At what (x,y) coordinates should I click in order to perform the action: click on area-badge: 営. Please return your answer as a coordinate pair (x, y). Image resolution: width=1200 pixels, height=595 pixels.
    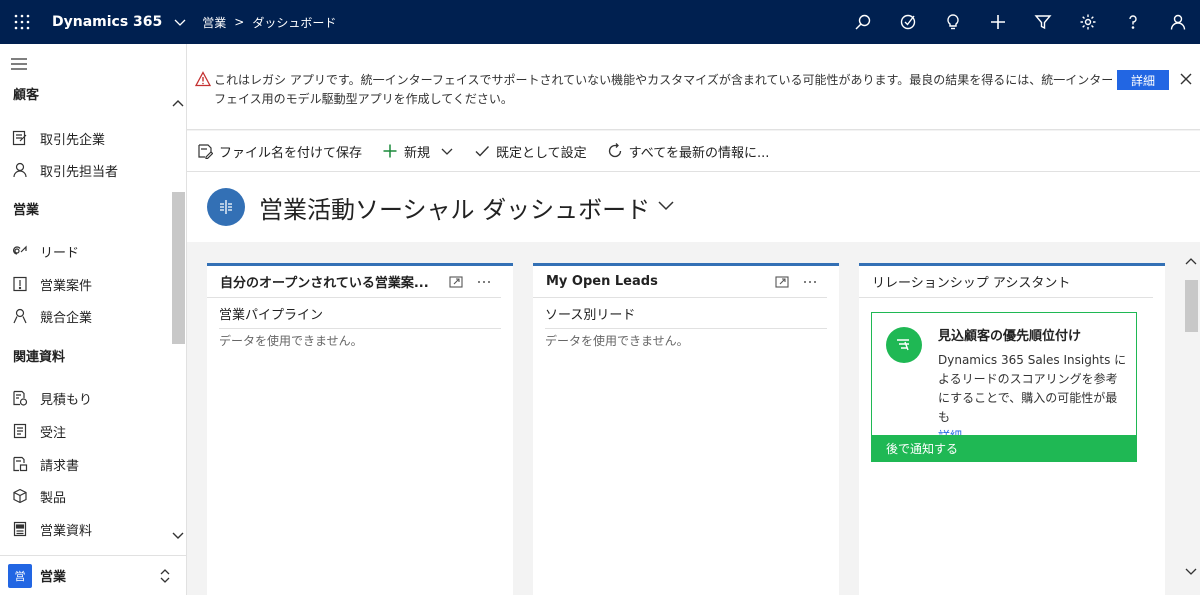
    Looking at the image, I should click on (20, 575).